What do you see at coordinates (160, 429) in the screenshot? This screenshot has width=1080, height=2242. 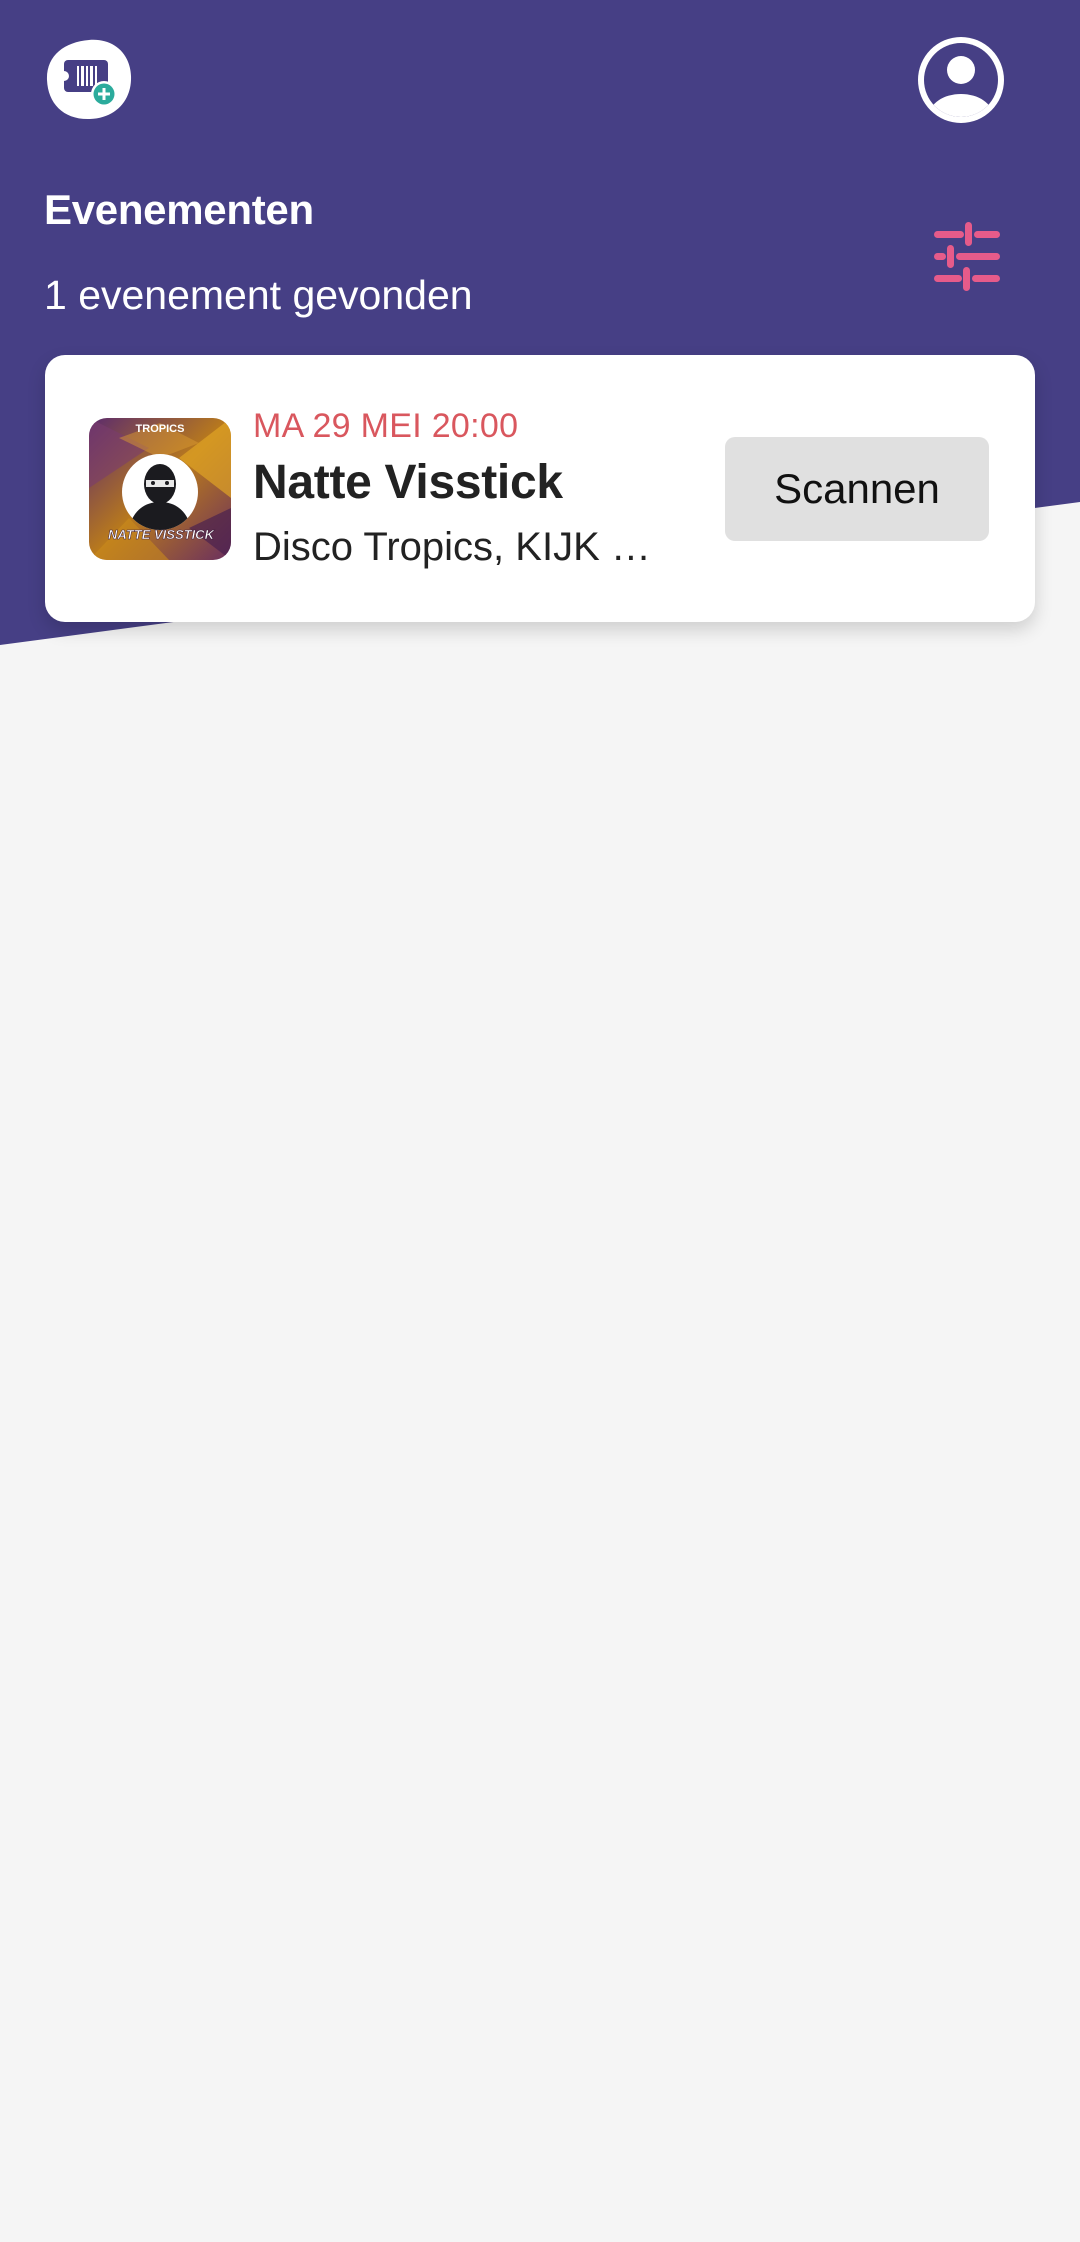 I see `thumb-brand-text: TROPICS` at bounding box center [160, 429].